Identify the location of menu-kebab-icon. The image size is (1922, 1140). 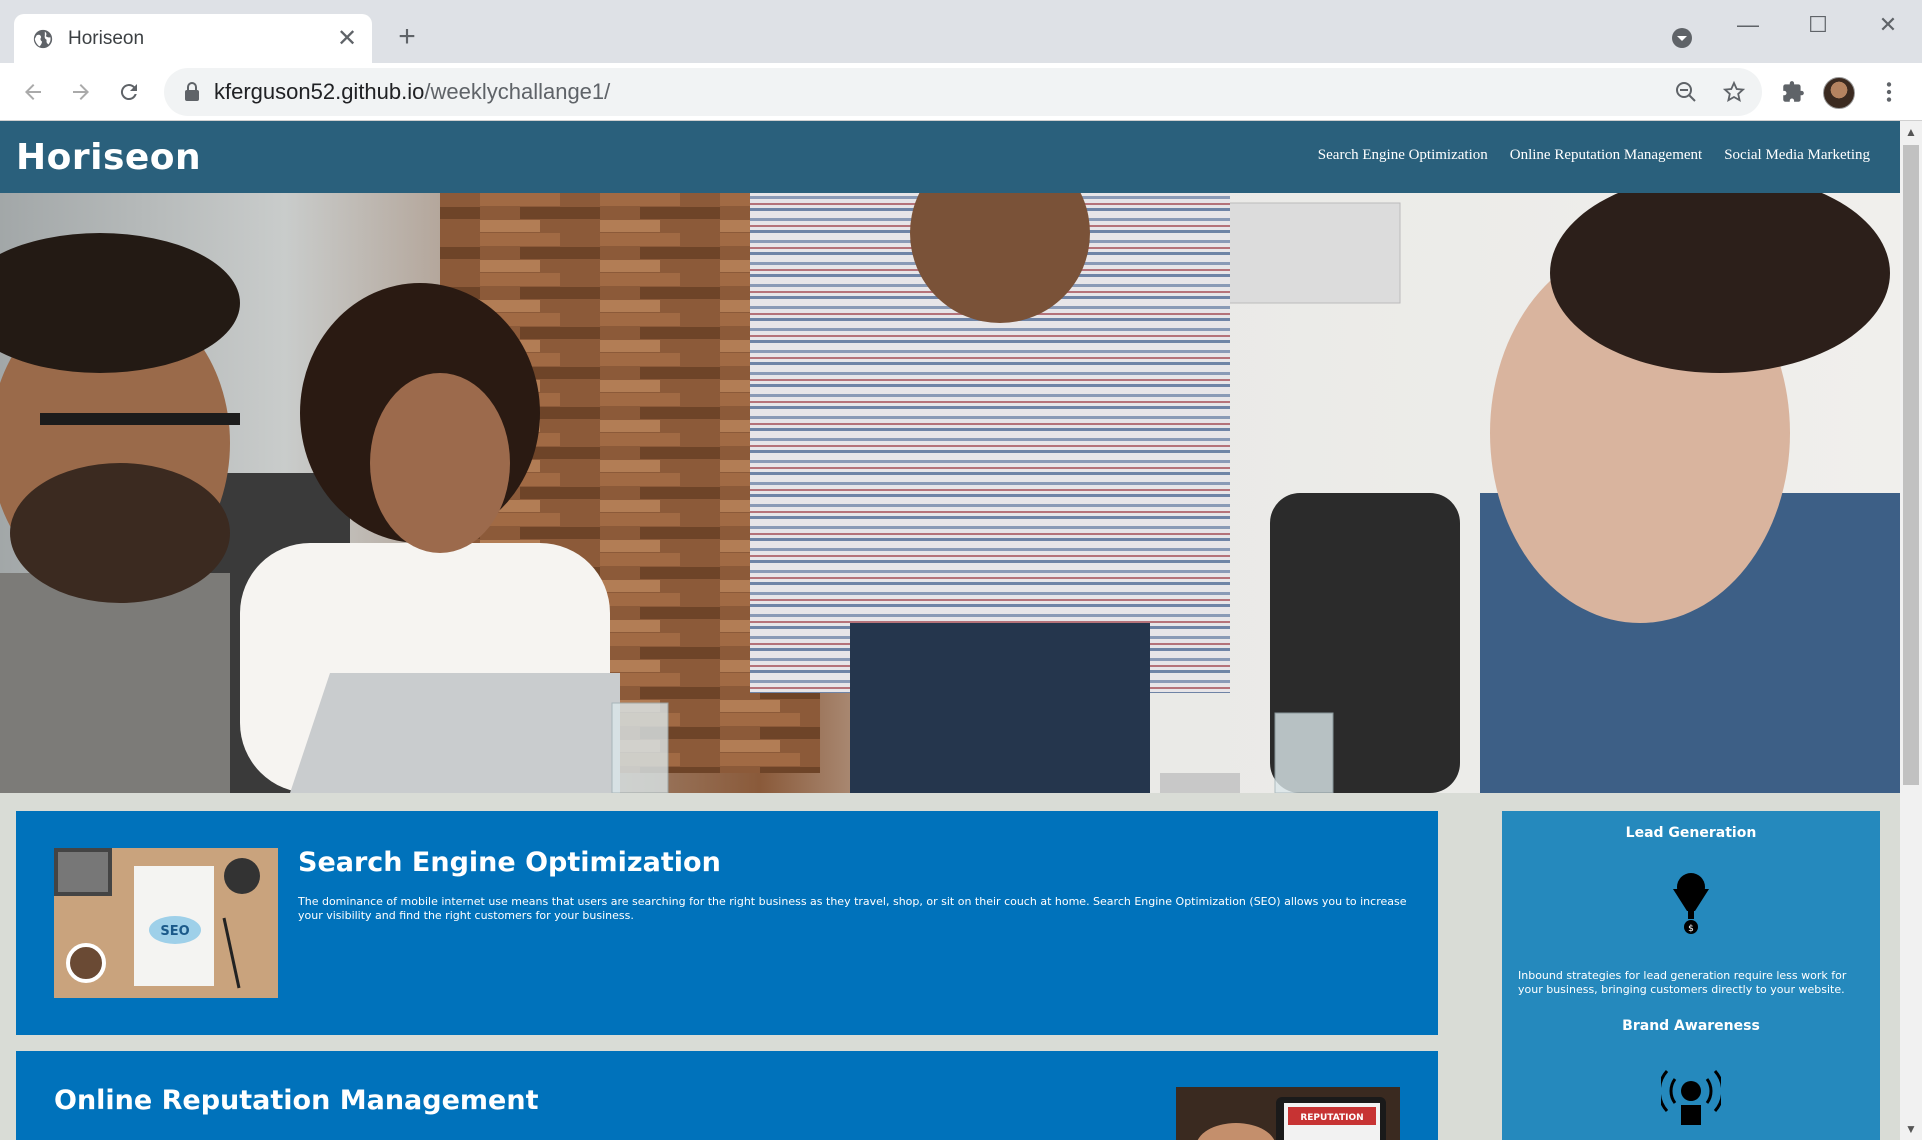
(1889, 92).